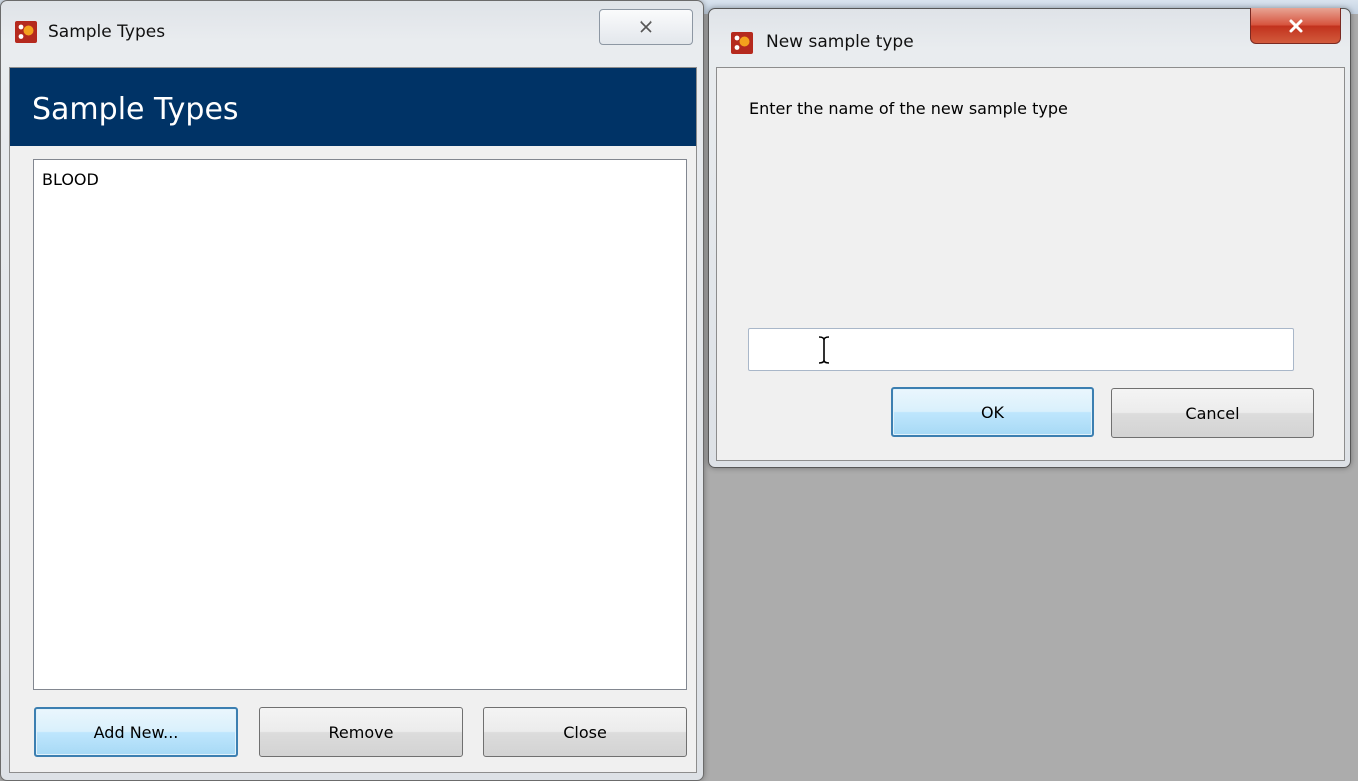  Describe the element at coordinates (992, 412) in the screenshot. I see `ok-button: OK` at that location.